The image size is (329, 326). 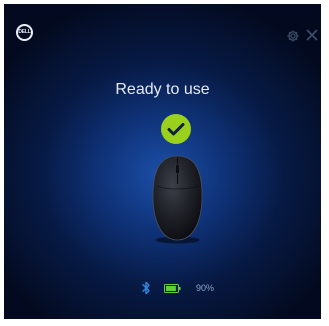 What do you see at coordinates (205, 288) in the screenshot?
I see `battery-percentage: 90%` at bounding box center [205, 288].